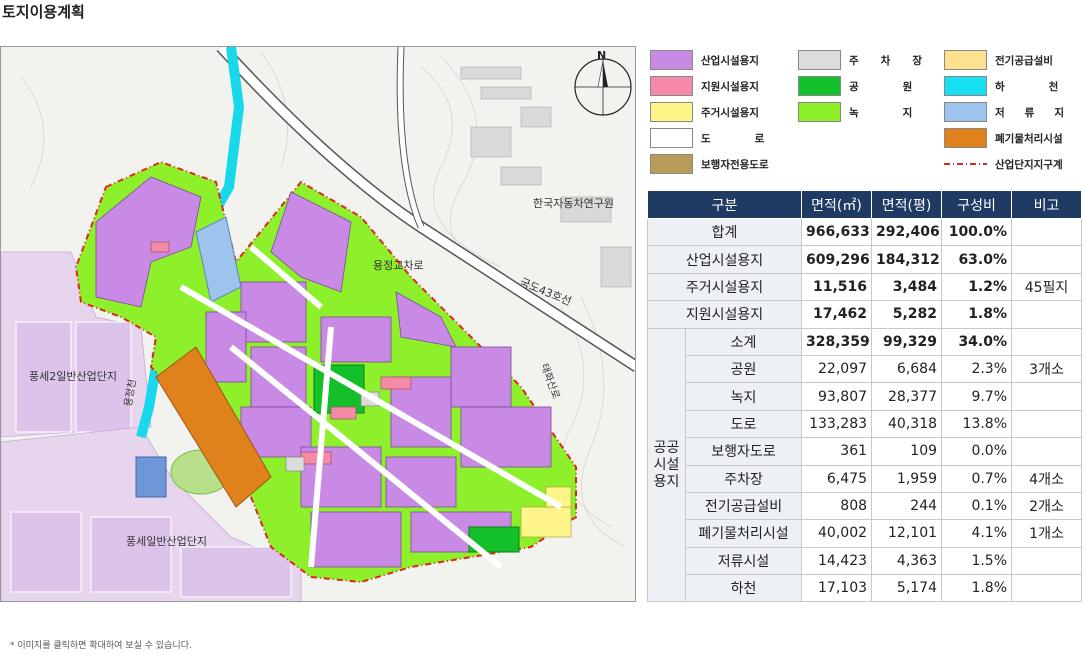 The height and width of the screenshot is (655, 1082). Describe the element at coordinates (101, 646) in the screenshot. I see `footnote: * 이미지를 클릭하면 확대하여 보실 수 있습니다.` at that location.